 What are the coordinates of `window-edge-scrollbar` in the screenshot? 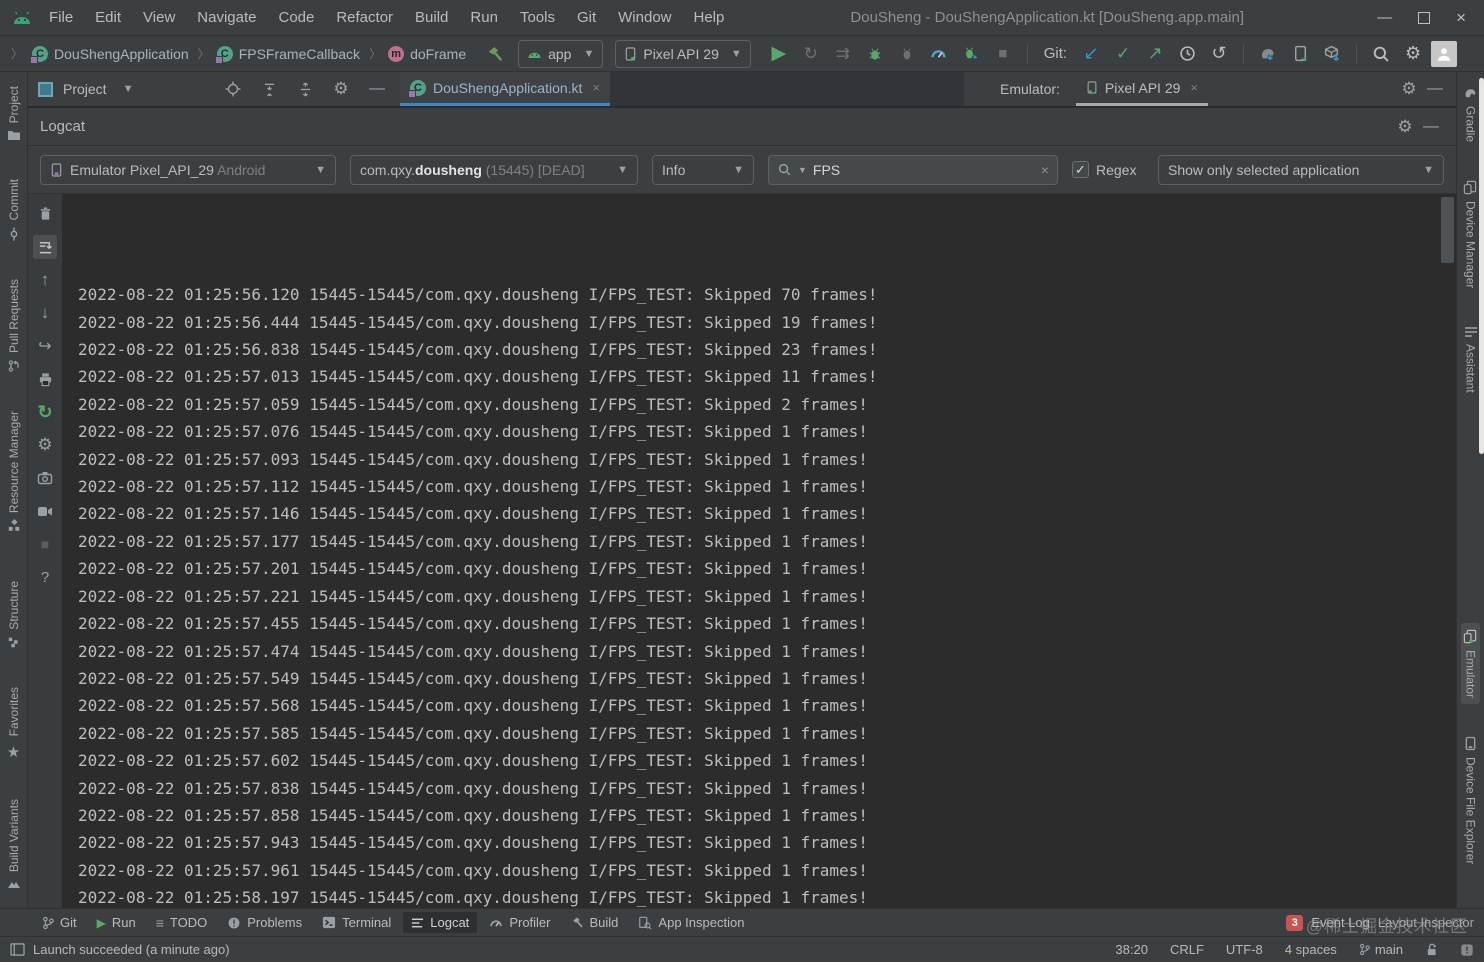 It's located at (1481, 266).